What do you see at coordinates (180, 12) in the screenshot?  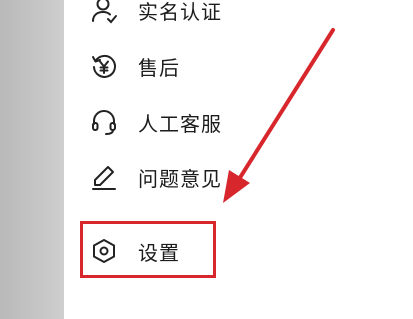 I see `menu-item-label: 实名认证` at bounding box center [180, 12].